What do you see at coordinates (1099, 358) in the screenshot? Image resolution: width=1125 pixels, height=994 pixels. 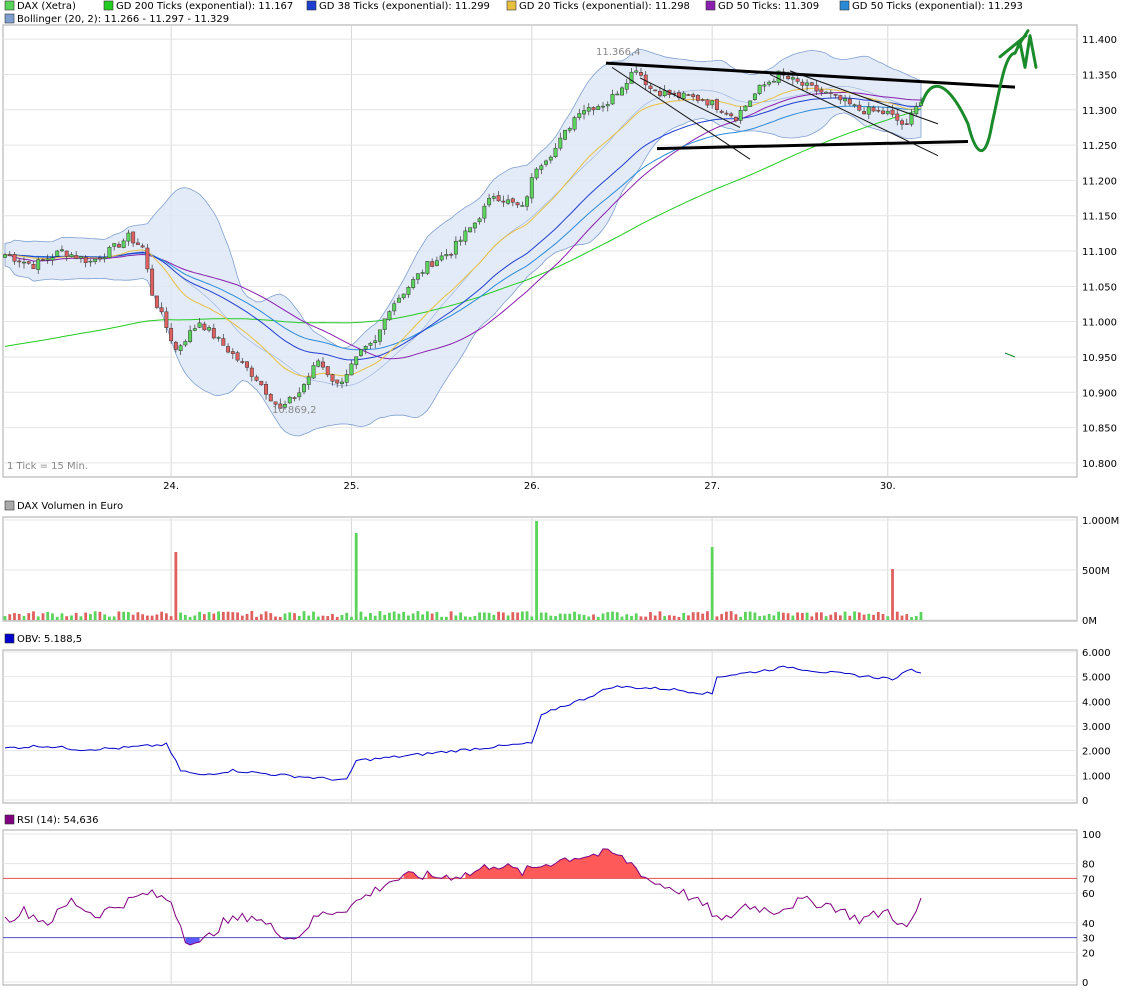 I see `price-tick-label: 10.950` at bounding box center [1099, 358].